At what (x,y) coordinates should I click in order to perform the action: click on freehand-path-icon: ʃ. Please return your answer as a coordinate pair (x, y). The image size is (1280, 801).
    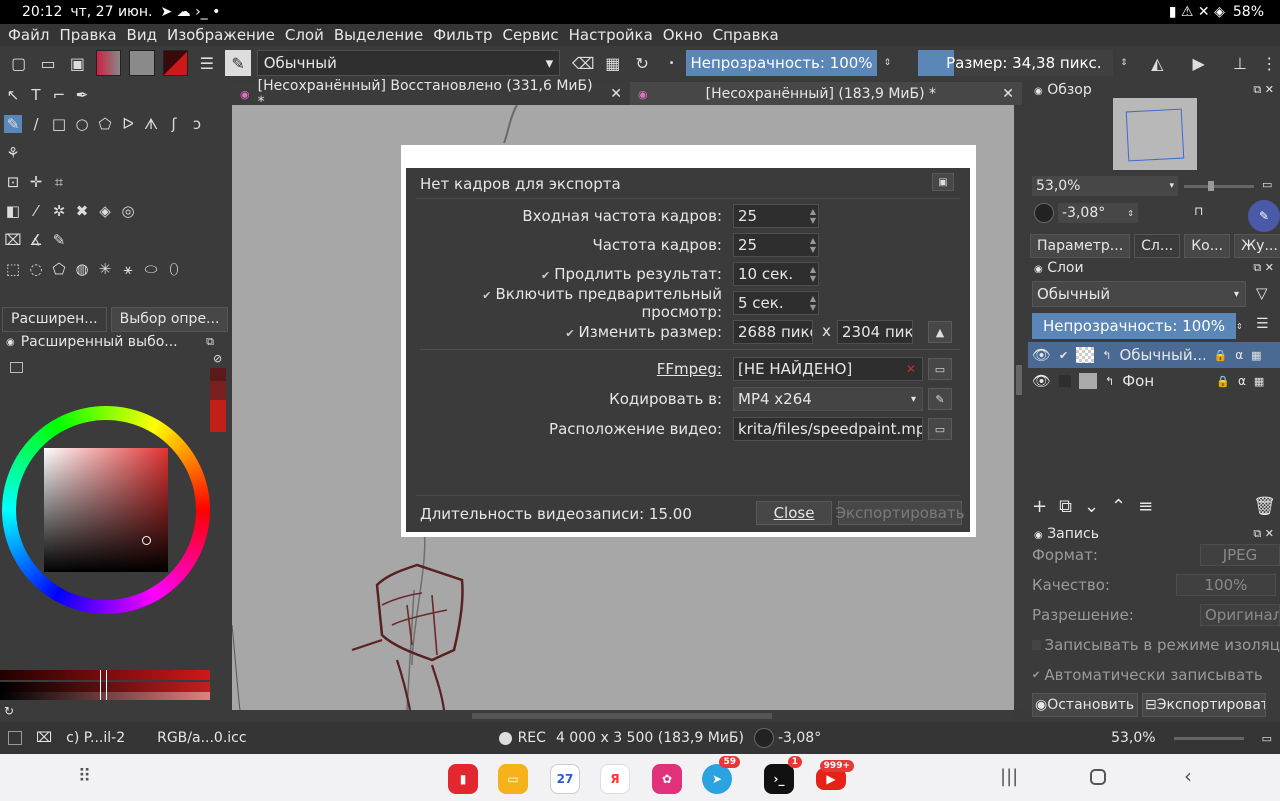
    Looking at the image, I should click on (174, 124).